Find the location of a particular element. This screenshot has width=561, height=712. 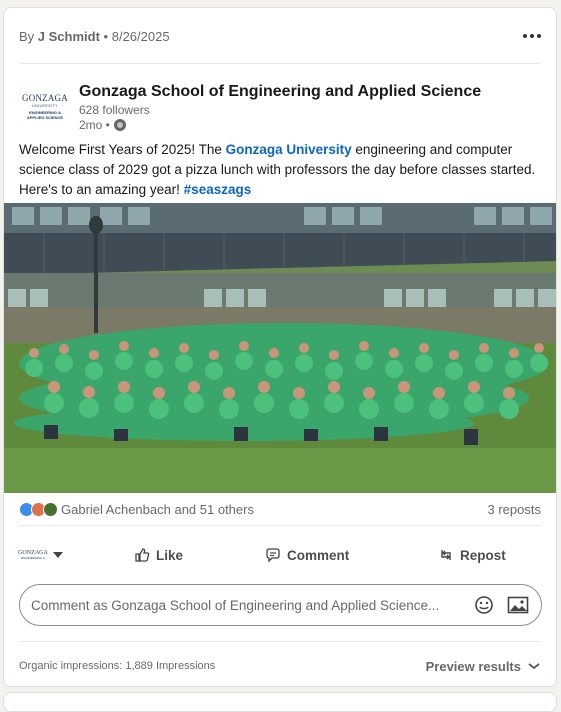

org-followers: 628 followers is located at coordinates (114, 110).